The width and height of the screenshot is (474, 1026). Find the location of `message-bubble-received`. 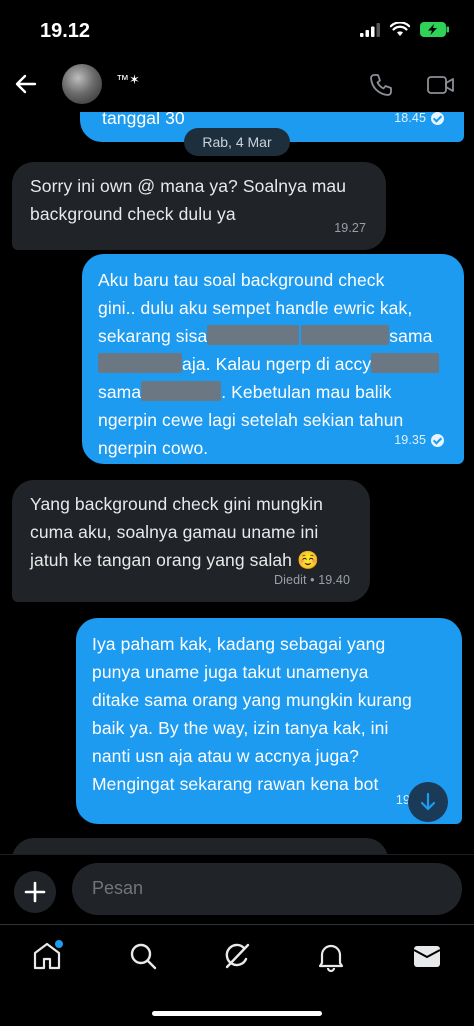

message-bubble-received is located at coordinates (200, 846).